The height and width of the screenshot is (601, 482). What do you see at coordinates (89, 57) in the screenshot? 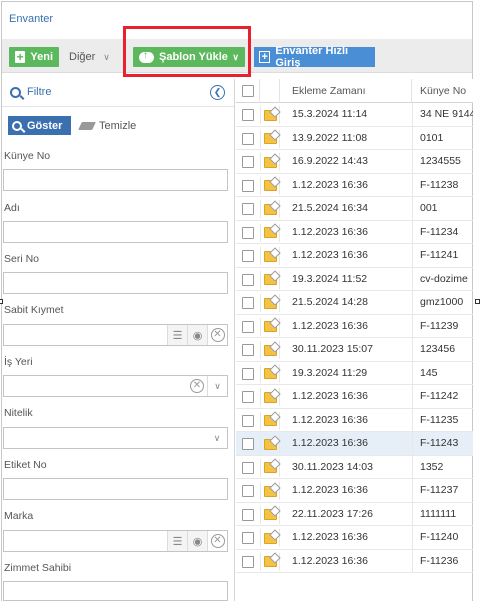
I see `other-dropdown: Diğer ∨` at bounding box center [89, 57].